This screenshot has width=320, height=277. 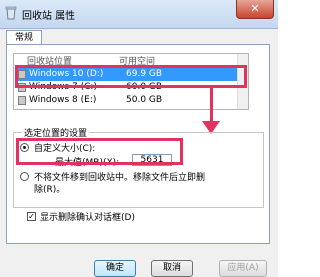 I want to click on list-item: Windows 8 (E:) 50.0 GB, so click(x=126, y=100).